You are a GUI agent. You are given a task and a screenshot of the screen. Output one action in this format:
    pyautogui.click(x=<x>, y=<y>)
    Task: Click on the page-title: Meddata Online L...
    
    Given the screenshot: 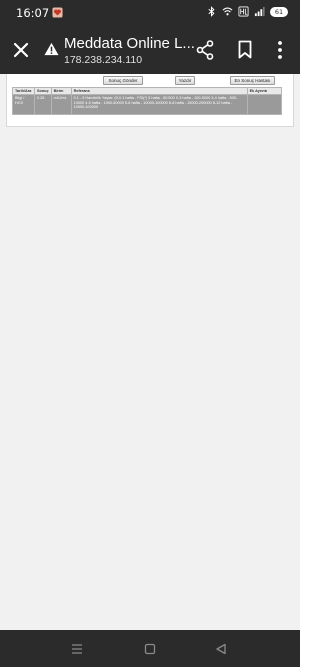 What is the action you would take?
    pyautogui.click(x=129, y=43)
    